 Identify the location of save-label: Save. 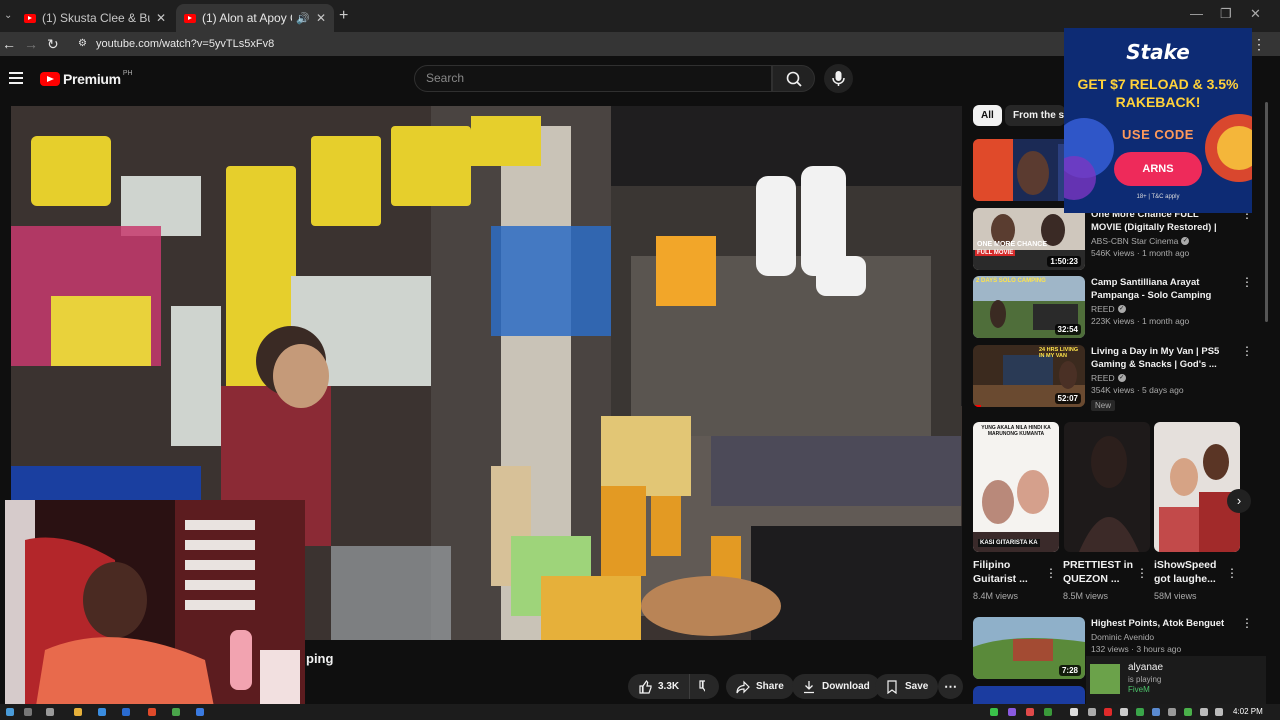
(917, 686).